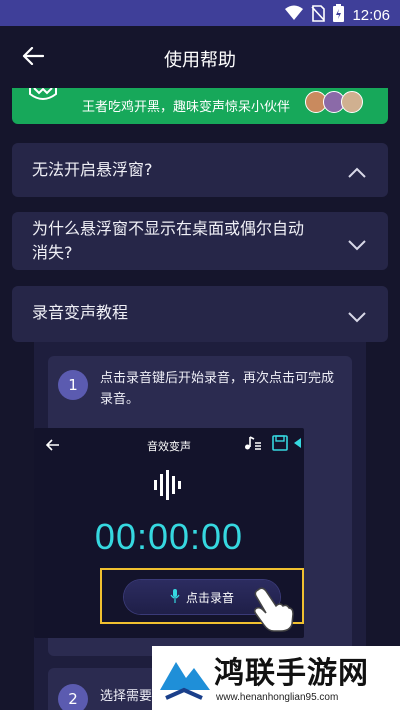  What do you see at coordinates (371, 15) in the screenshot?
I see `status-time: 12:06` at bounding box center [371, 15].